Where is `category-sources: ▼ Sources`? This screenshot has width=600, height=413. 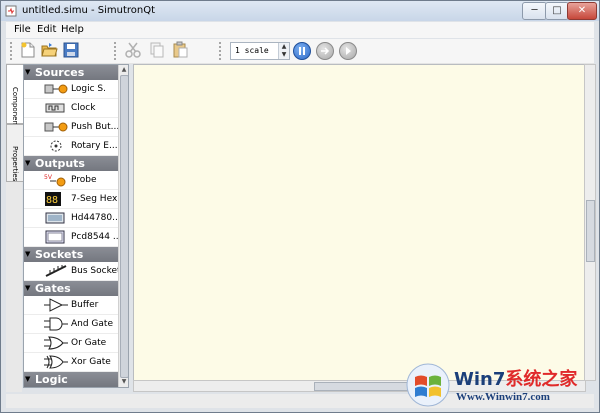 category-sources: ▼ Sources is located at coordinates (71, 72).